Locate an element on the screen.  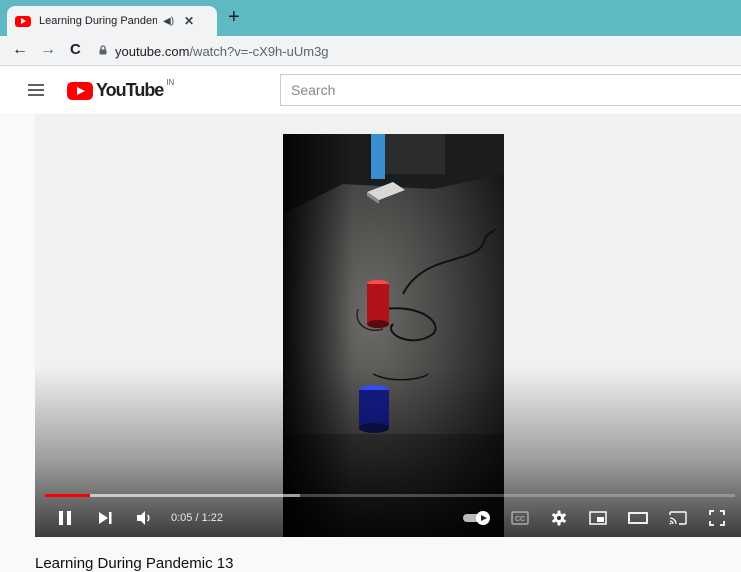
time-display: 0:05 / 1:22 is located at coordinates (197, 518).